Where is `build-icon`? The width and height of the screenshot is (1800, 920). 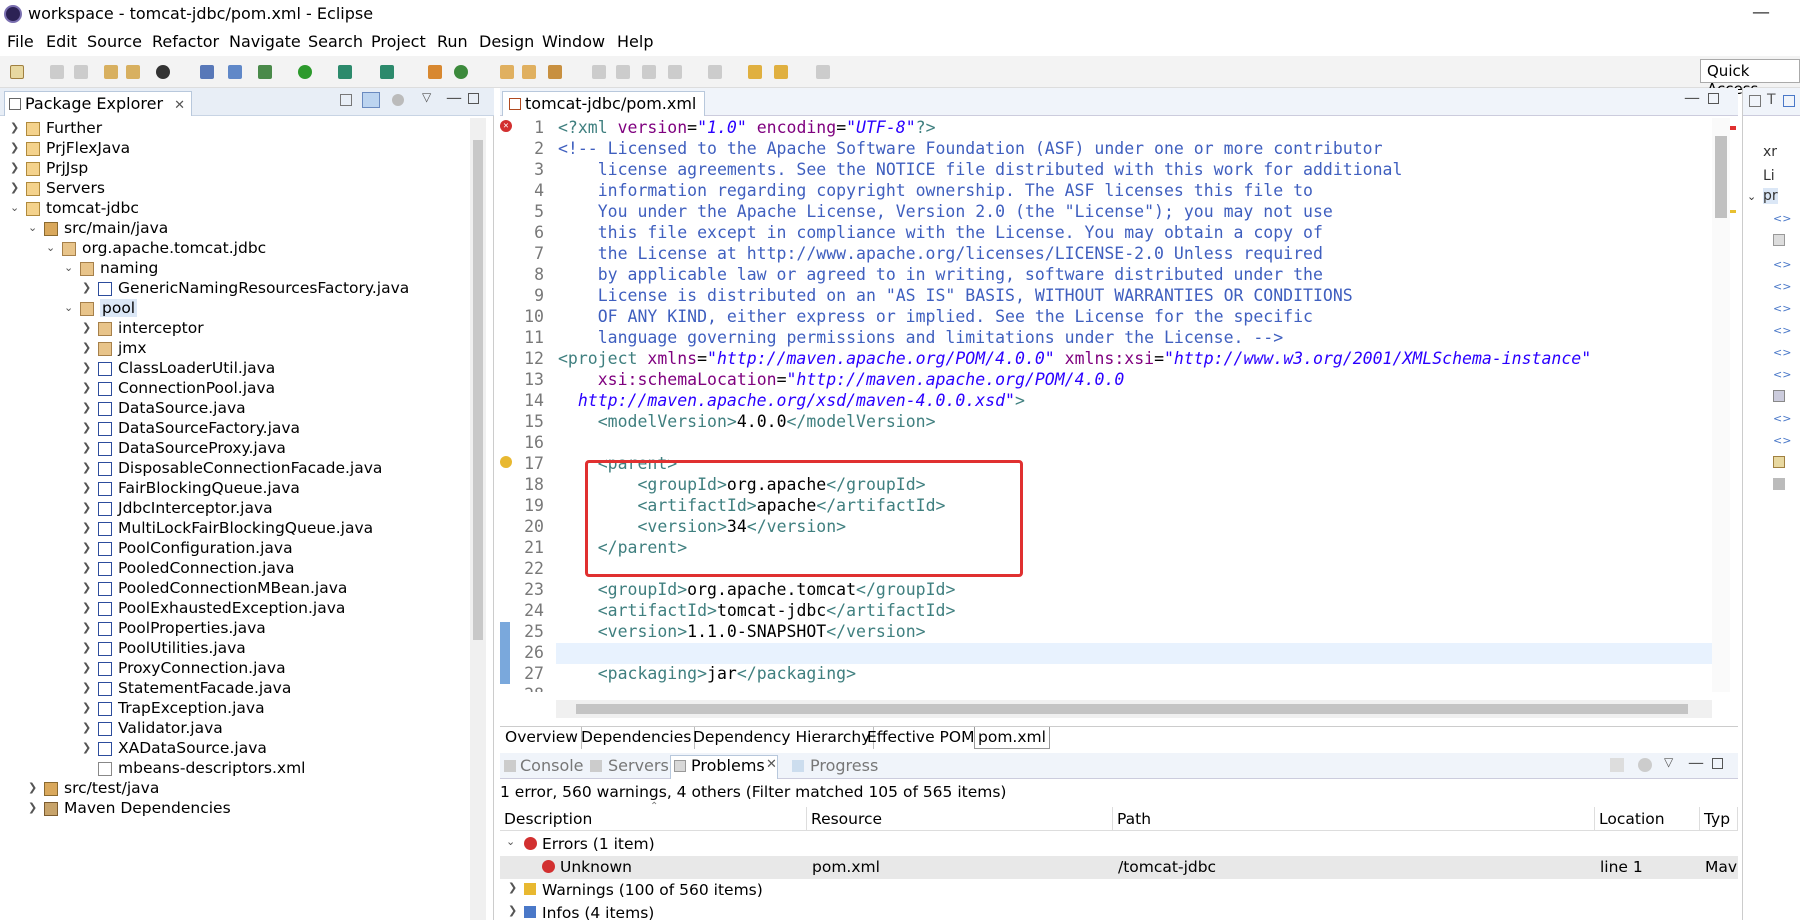
build-icon is located at coordinates (111, 72).